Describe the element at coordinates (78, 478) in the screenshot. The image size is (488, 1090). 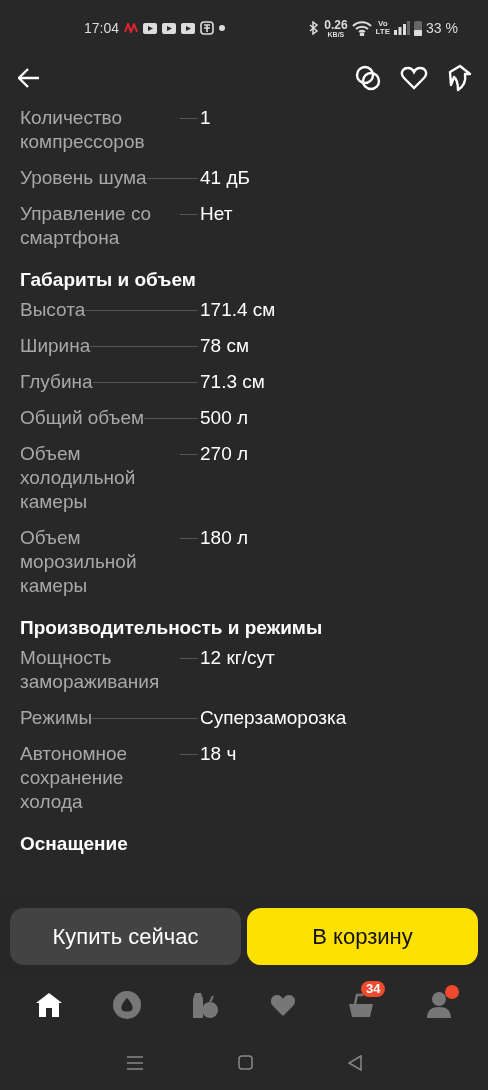
I see `spec-label: Объем холодильной камеры` at that location.